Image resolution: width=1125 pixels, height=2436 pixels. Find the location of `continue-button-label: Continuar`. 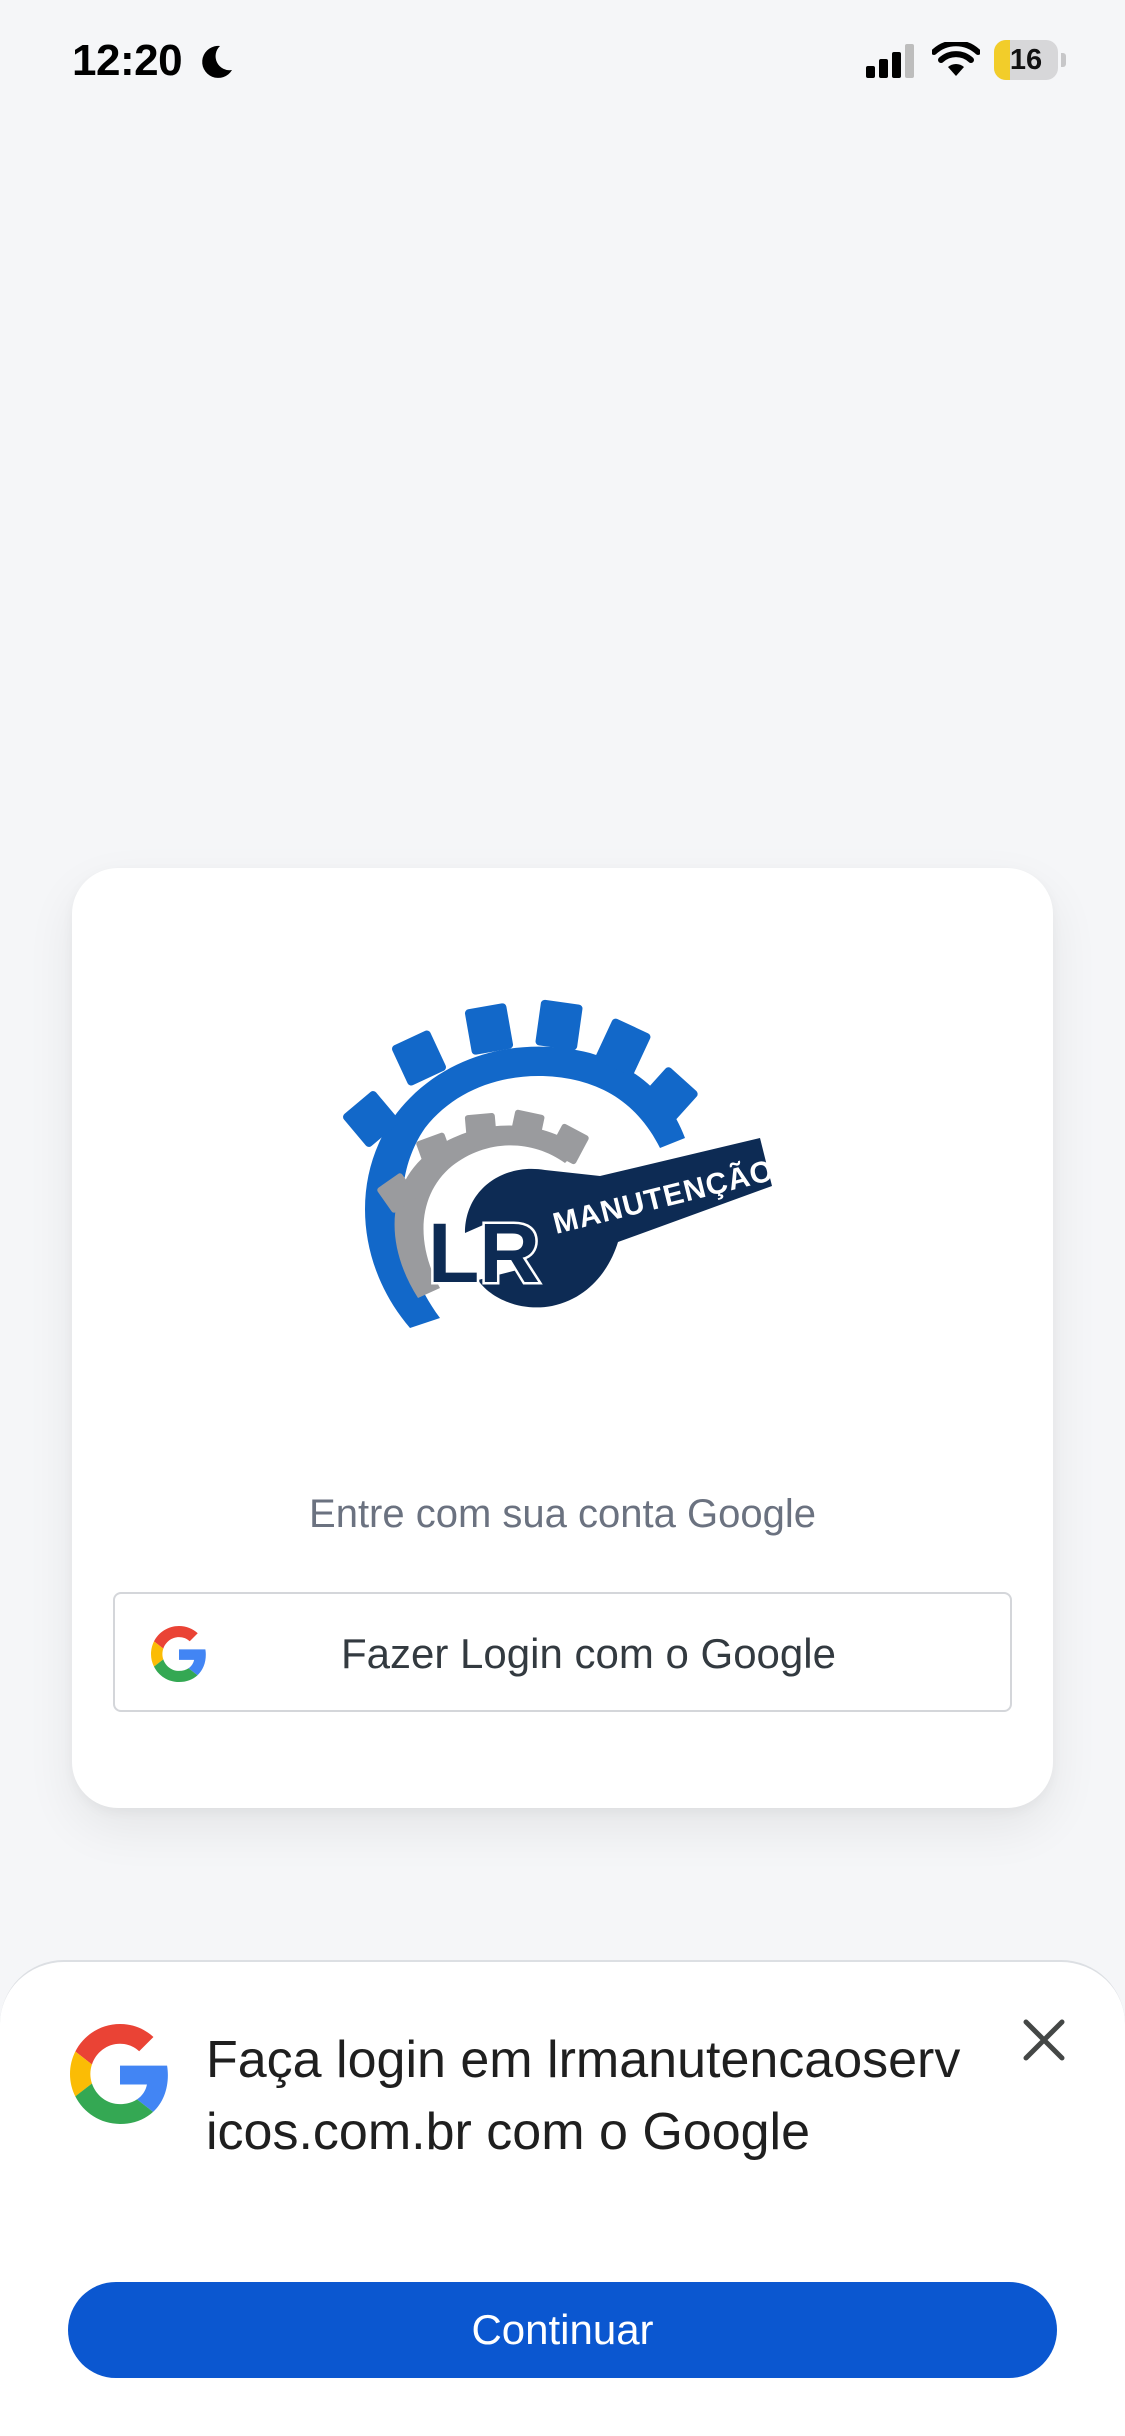

continue-button-label: Continuar is located at coordinates (562, 2329).